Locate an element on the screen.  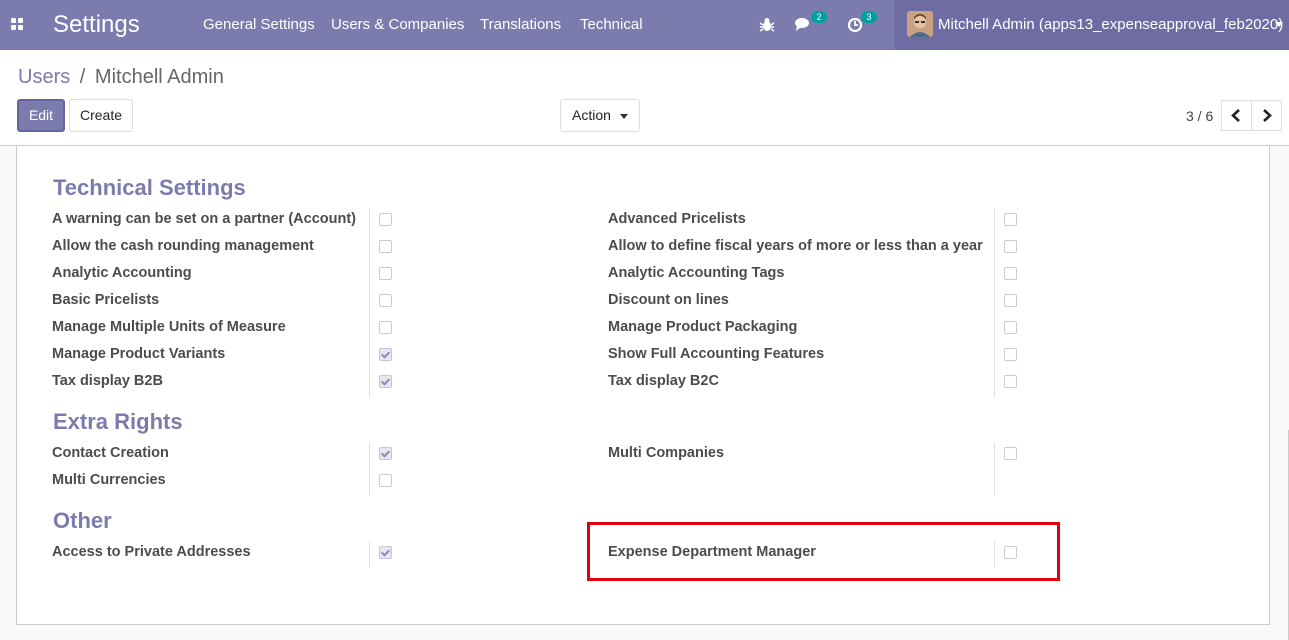
pager-previous-button is located at coordinates (1236, 115).